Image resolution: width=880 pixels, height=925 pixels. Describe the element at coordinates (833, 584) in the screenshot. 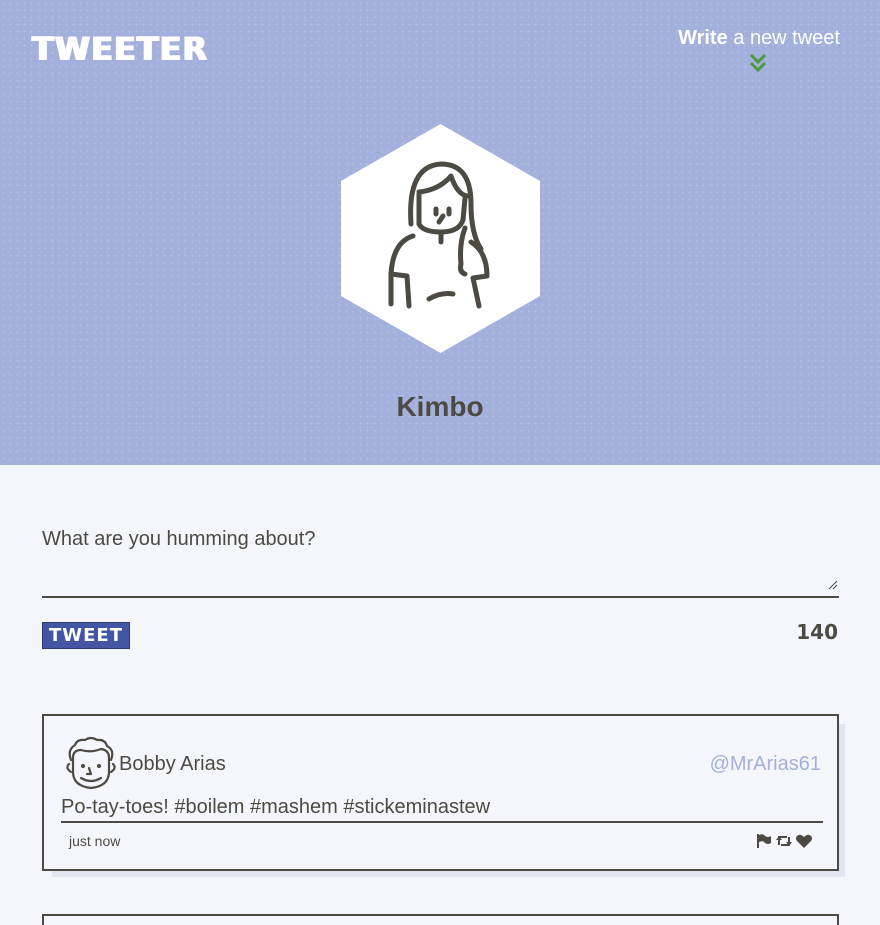

I see `resize-grip-icon` at that location.